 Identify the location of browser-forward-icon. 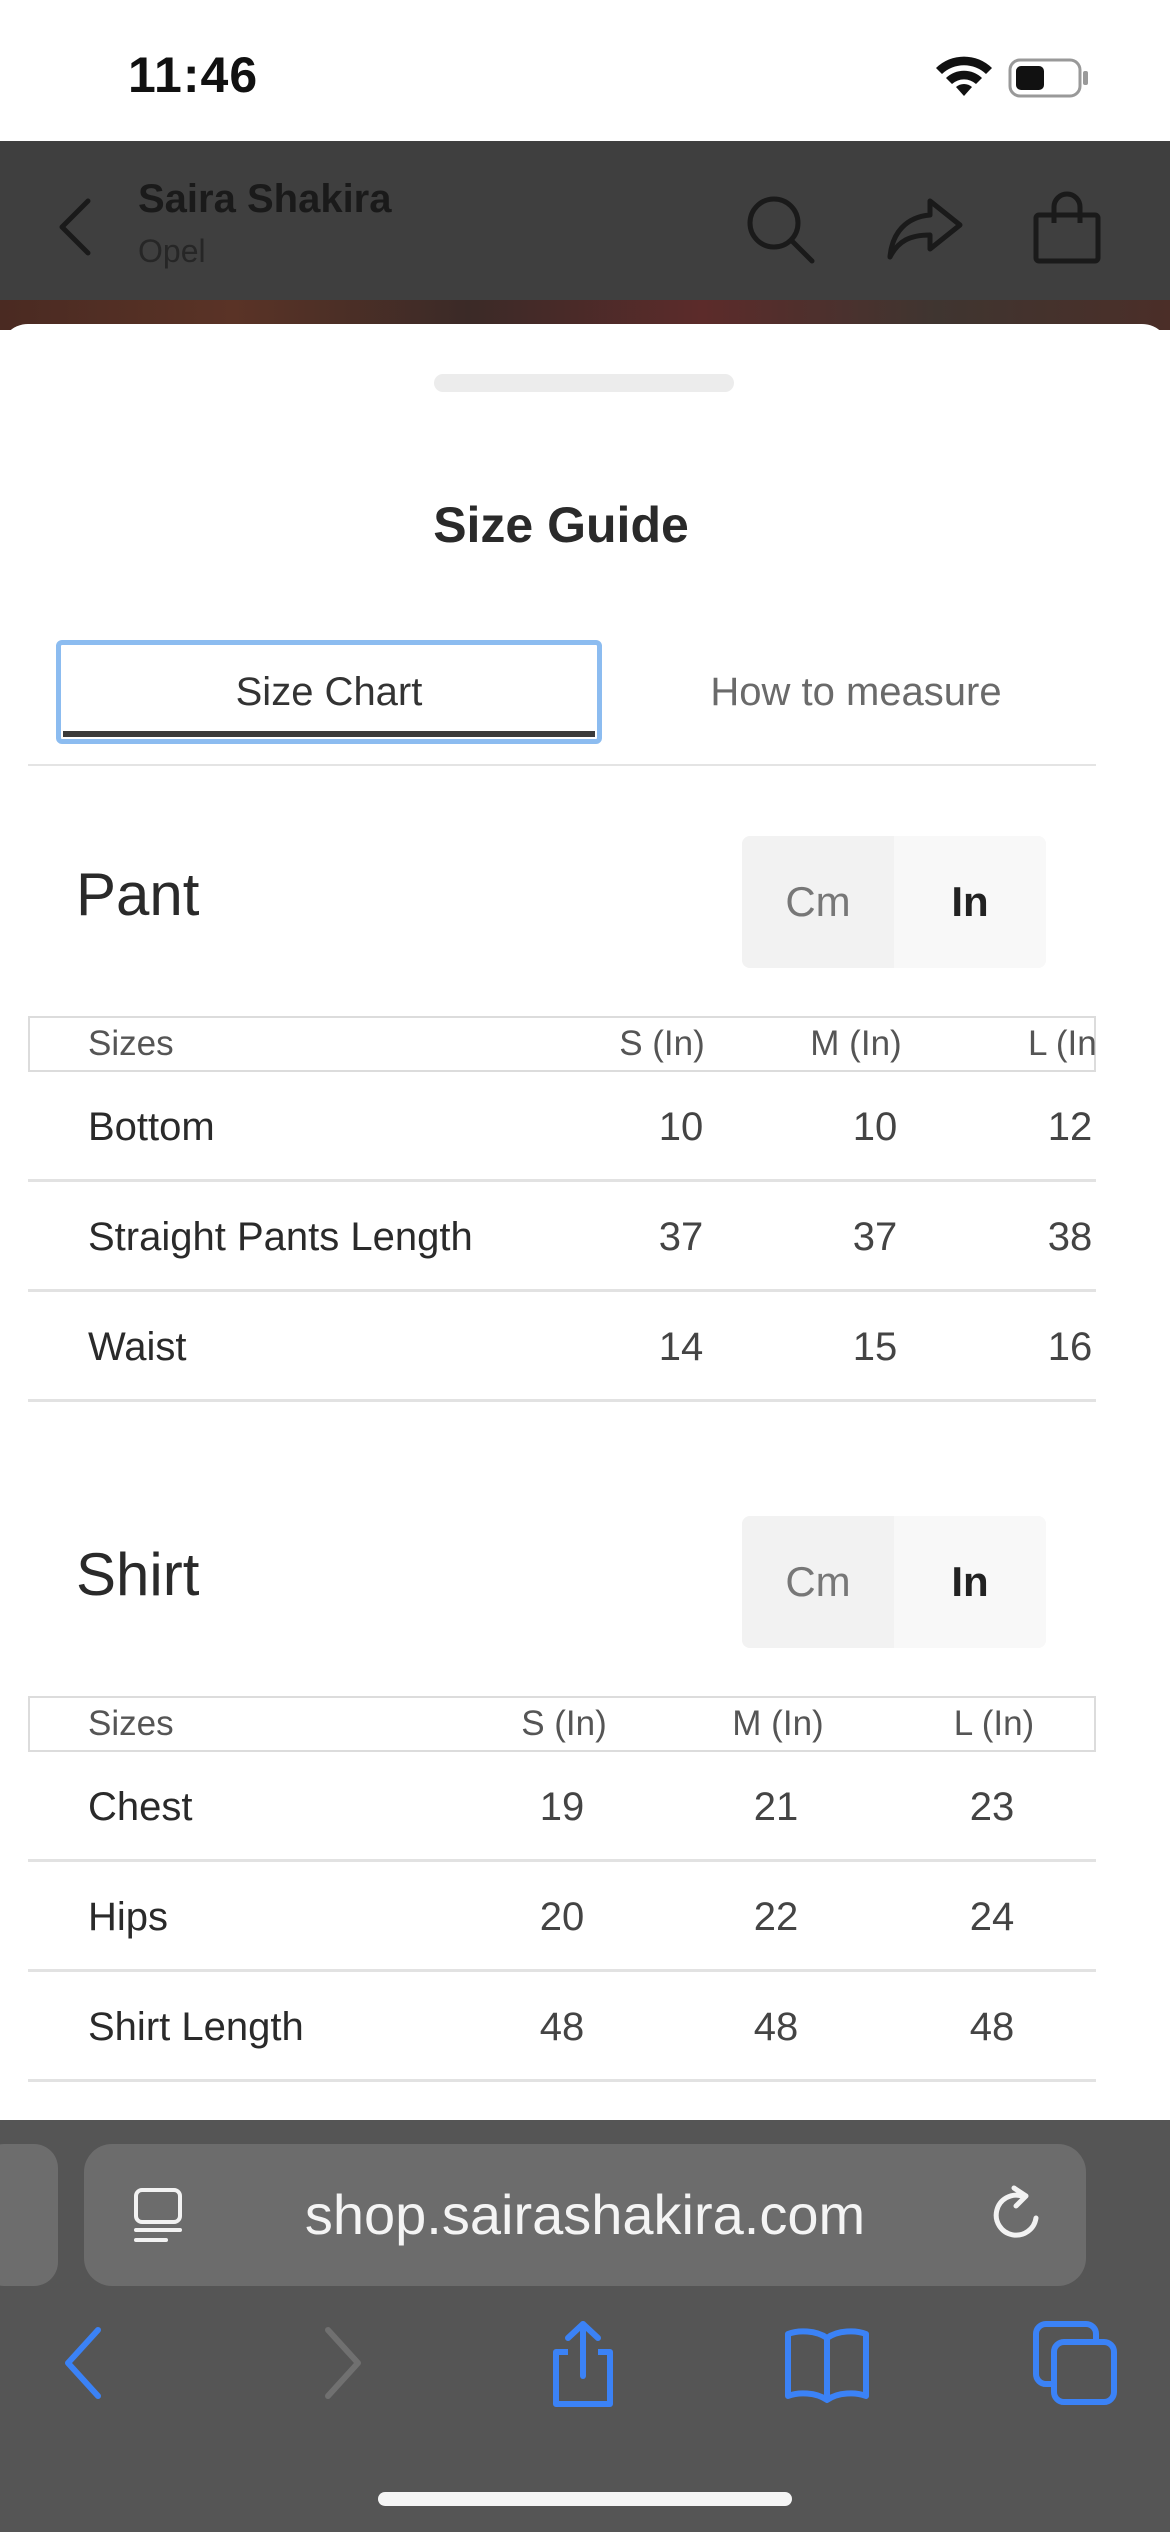
(341, 2363).